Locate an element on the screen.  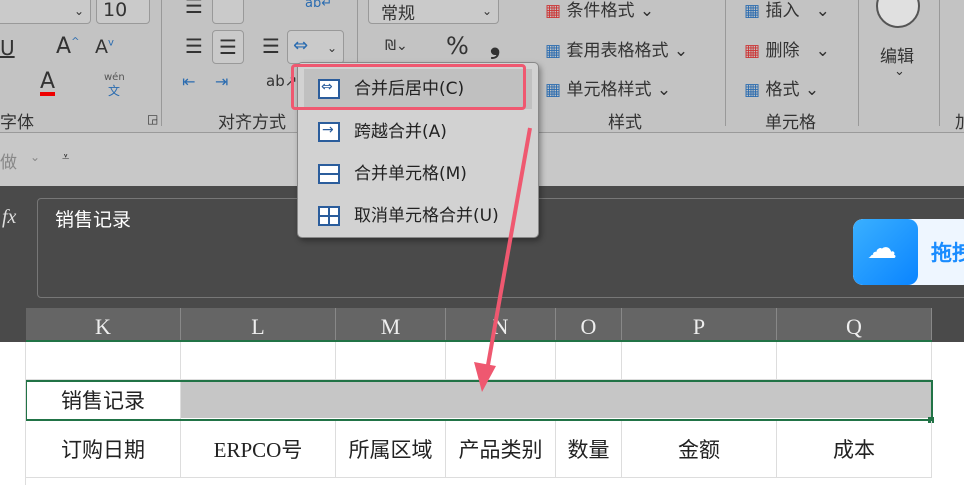
annotation-arrow is located at coordinates (503, 259).